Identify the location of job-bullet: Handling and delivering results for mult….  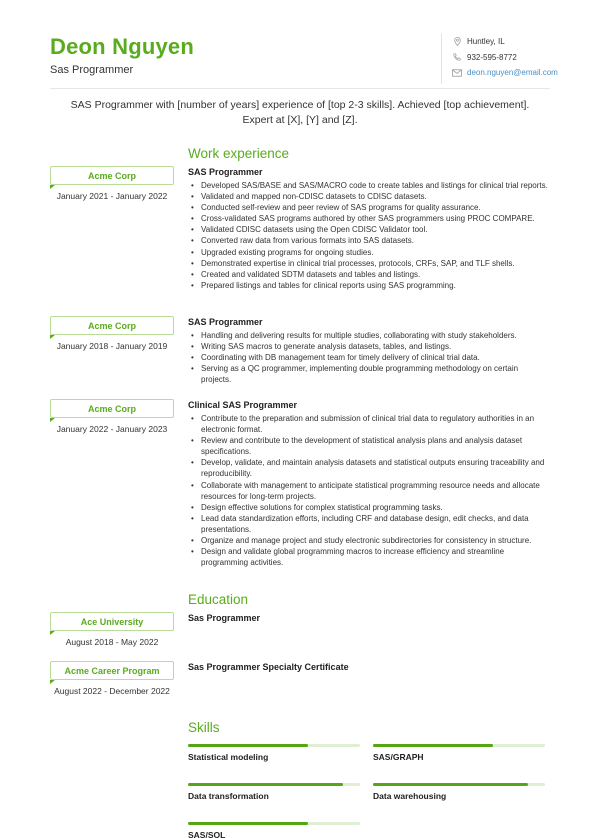
(368, 335).